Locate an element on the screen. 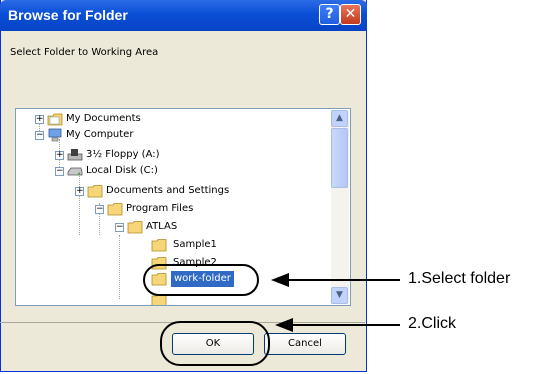 This screenshot has width=559, height=374. cancel-button: Cancel is located at coordinates (305, 344).